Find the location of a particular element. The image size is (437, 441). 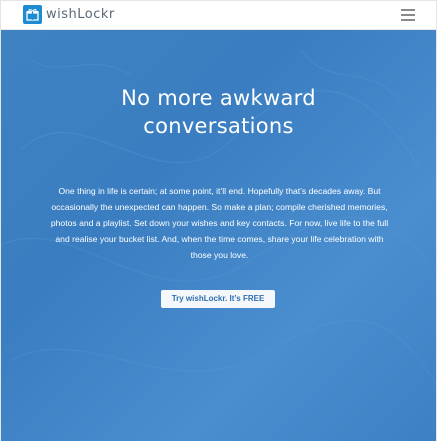

gift-icon is located at coordinates (32, 15).